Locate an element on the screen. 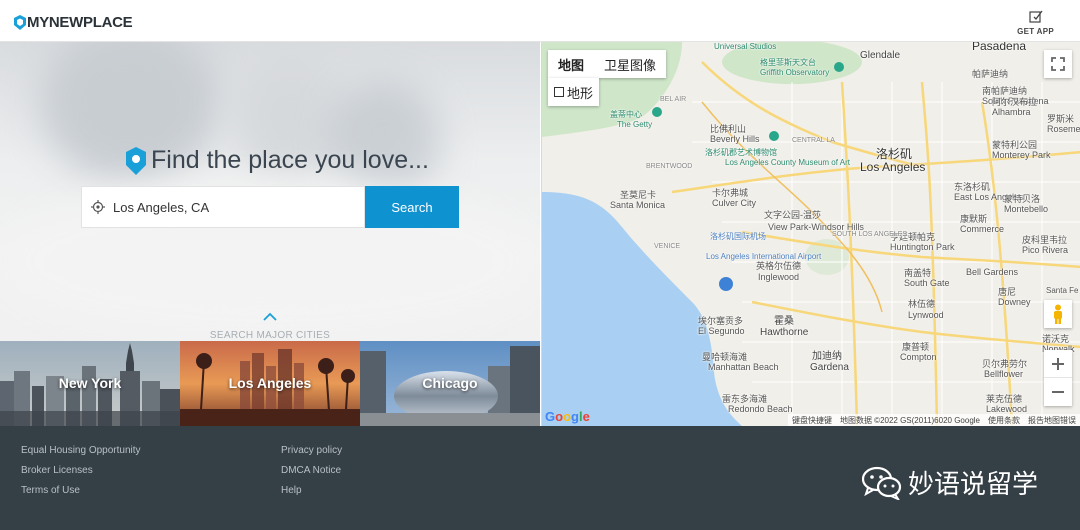 The image size is (1080, 530). terrain-toggle: 地形 is located at coordinates (574, 92).